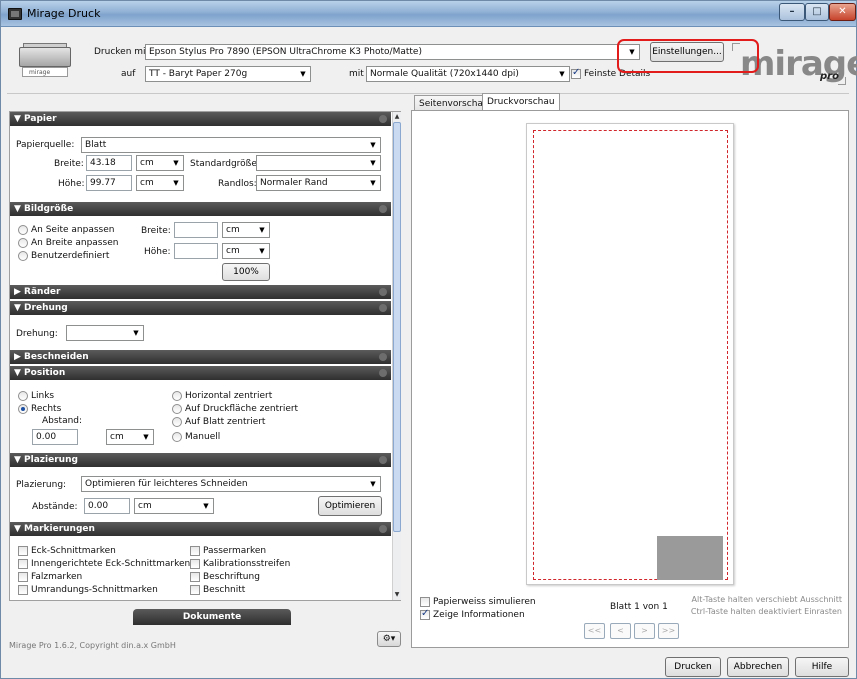 Image resolution: width=857 pixels, height=679 pixels. I want to click on print-area-center-radio, so click(177, 409).